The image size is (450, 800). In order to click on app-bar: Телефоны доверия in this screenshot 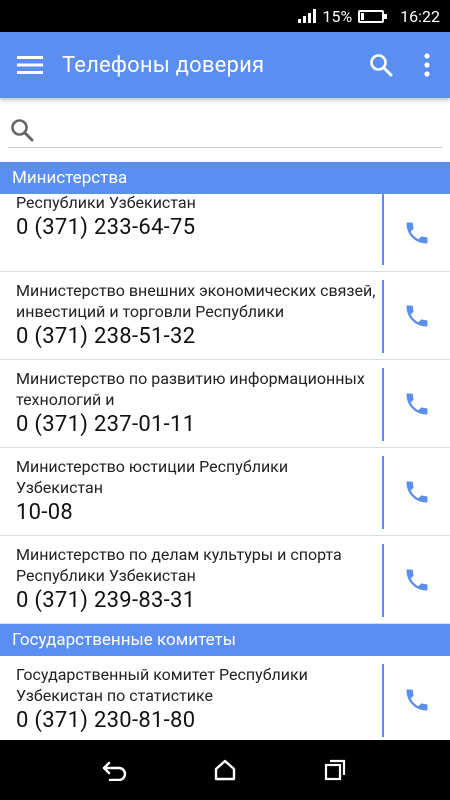, I will do `click(225, 65)`.